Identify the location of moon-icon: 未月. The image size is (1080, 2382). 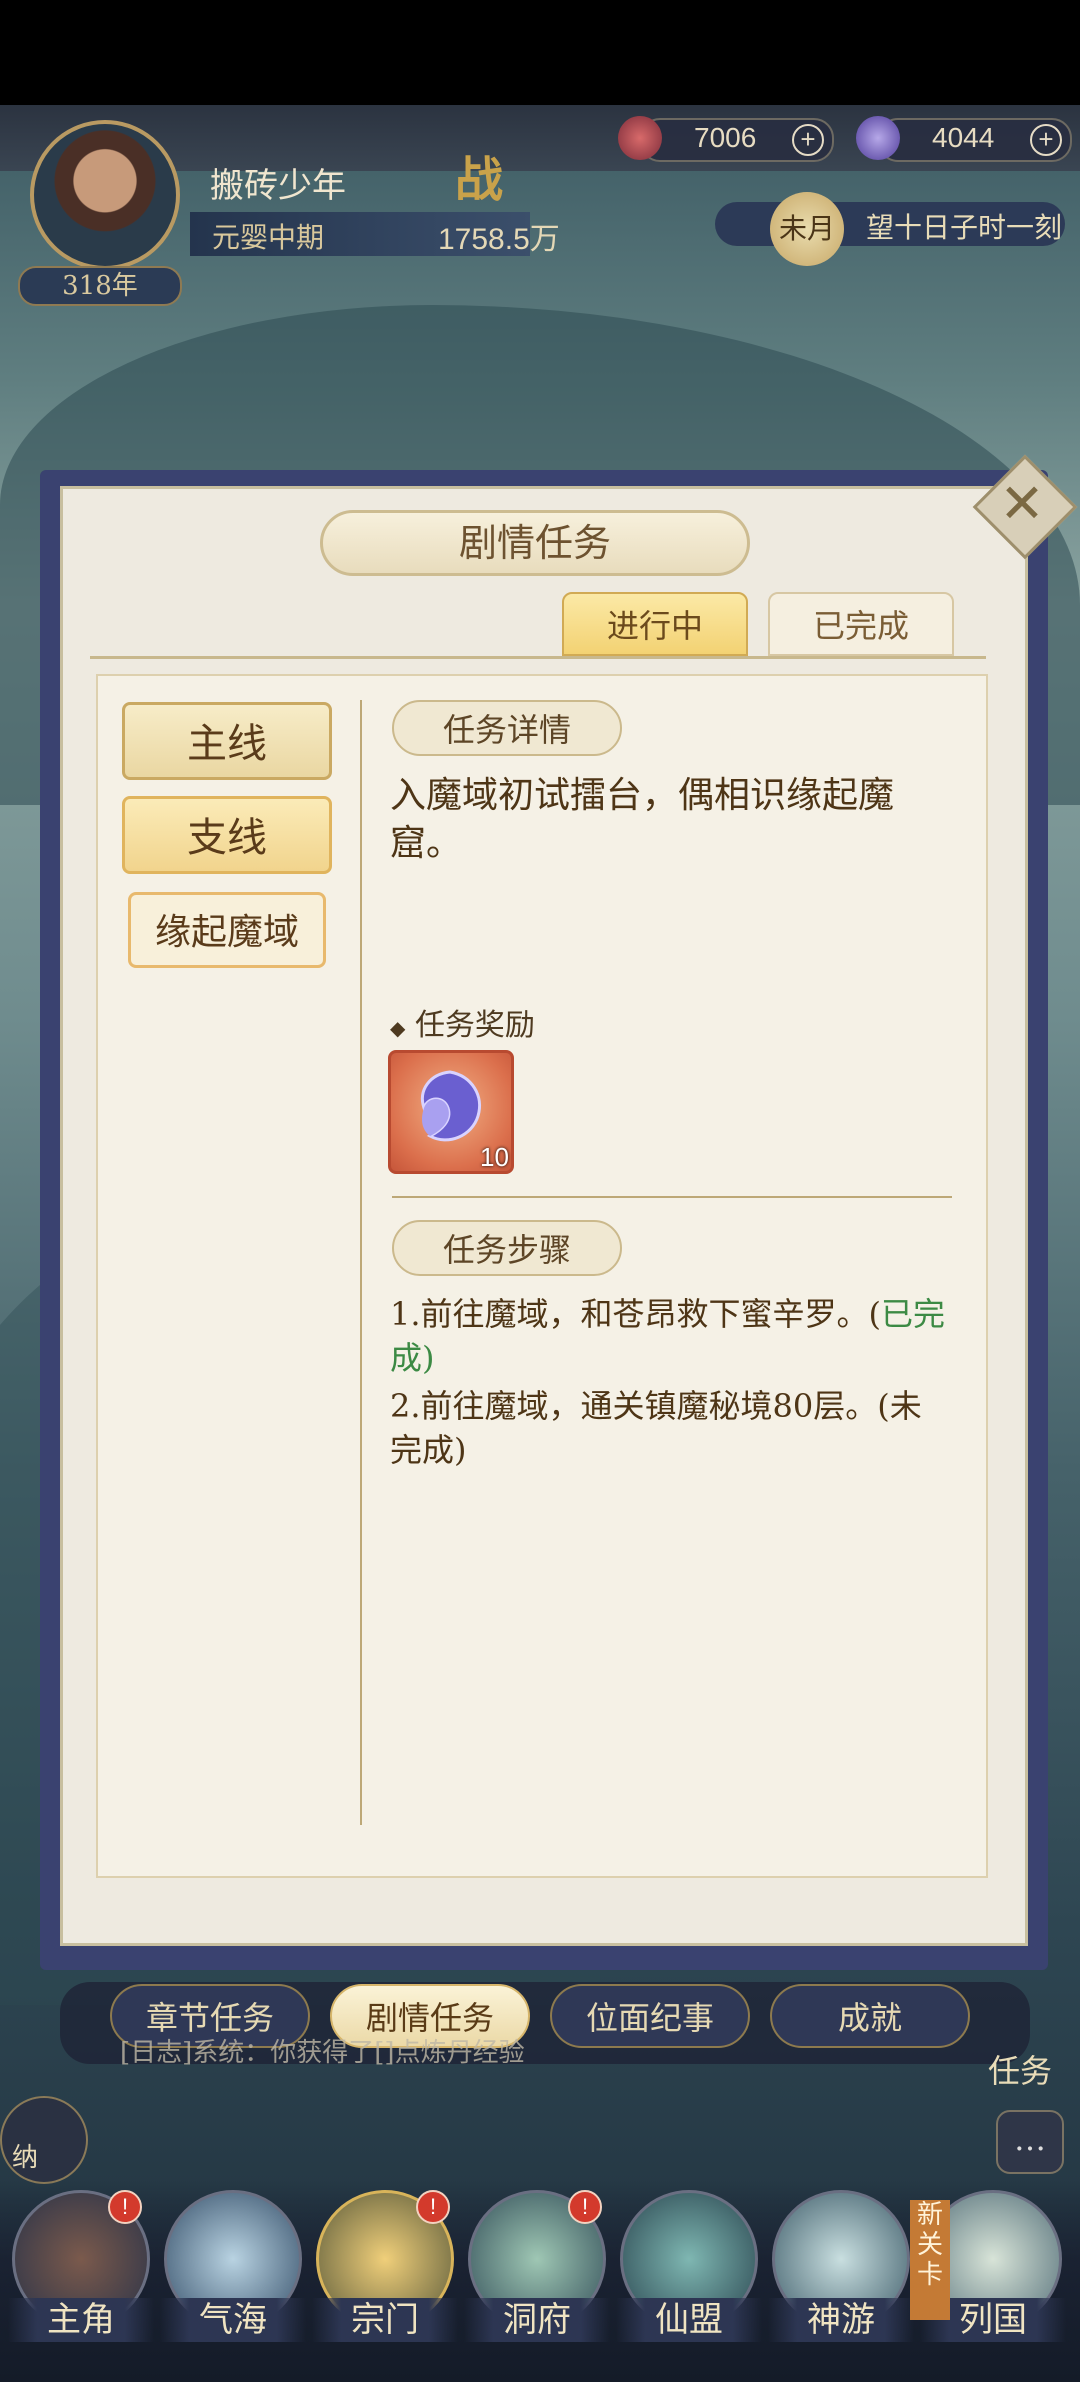
(807, 229).